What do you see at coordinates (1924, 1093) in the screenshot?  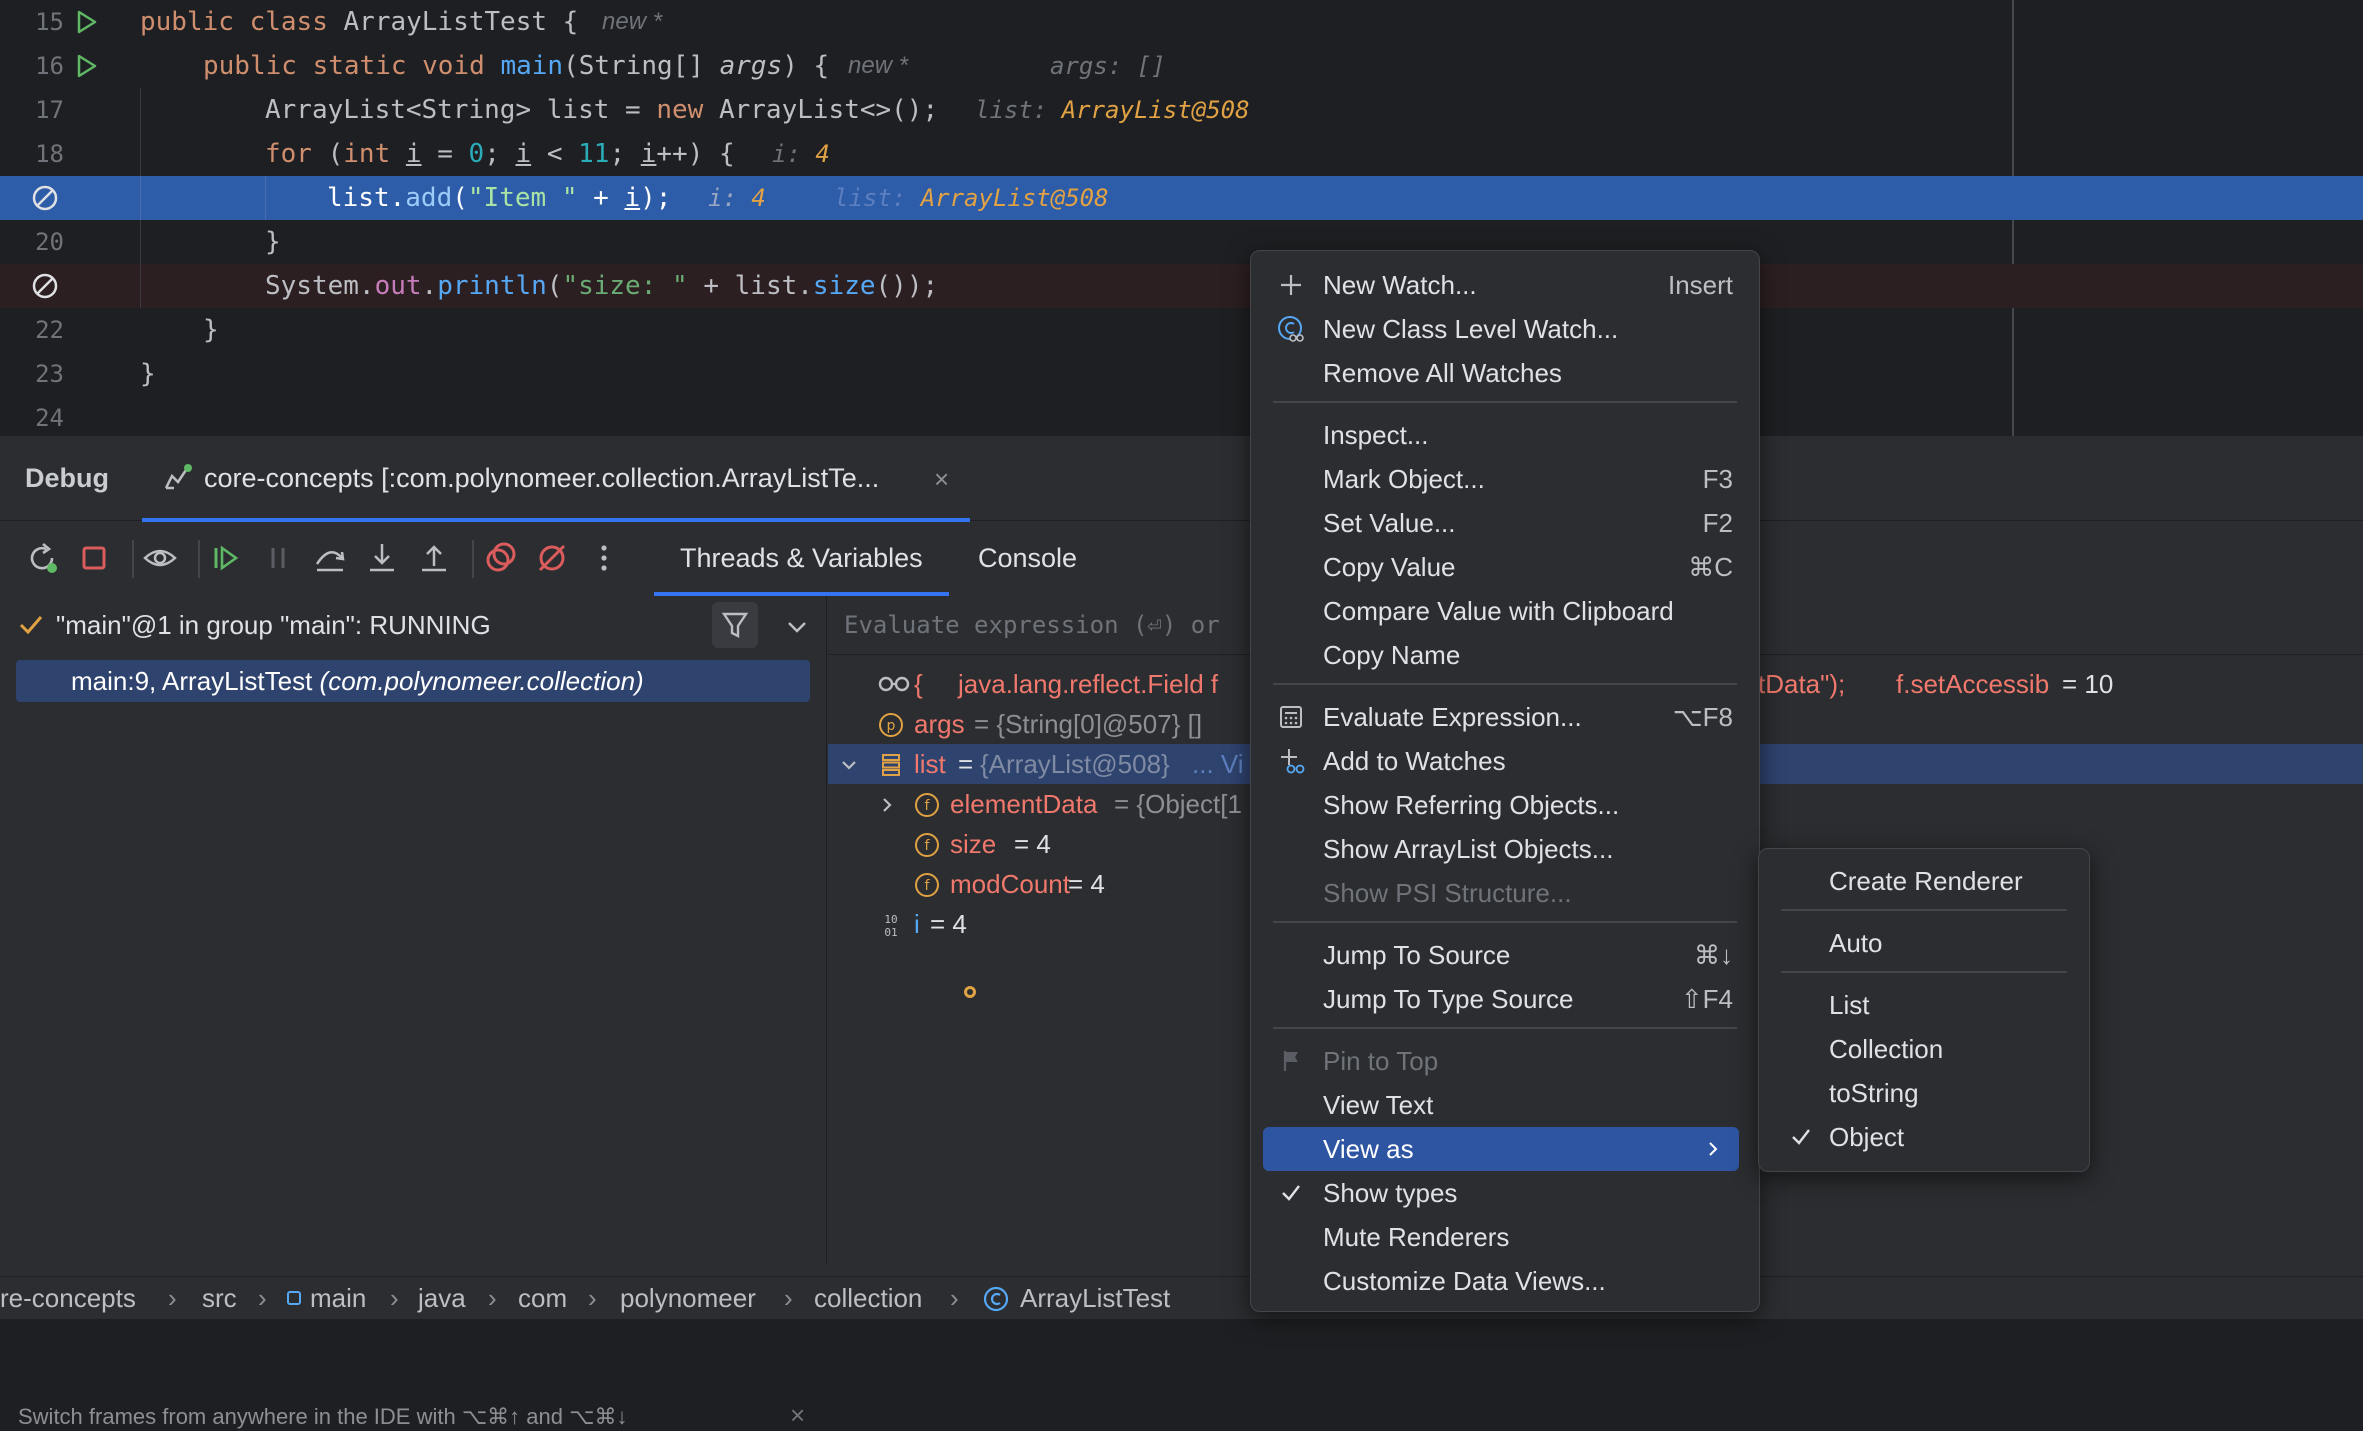 I see `submenu-item-tostring: toString` at bounding box center [1924, 1093].